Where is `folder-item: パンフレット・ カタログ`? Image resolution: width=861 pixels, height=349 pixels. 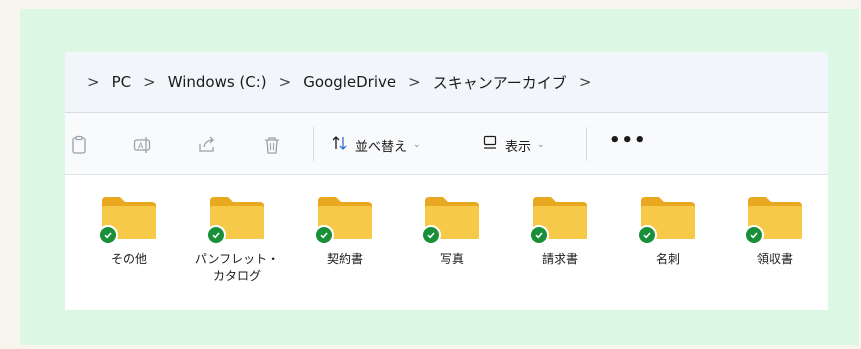
folder-item: パンフレット・ カタログ is located at coordinates (237, 240).